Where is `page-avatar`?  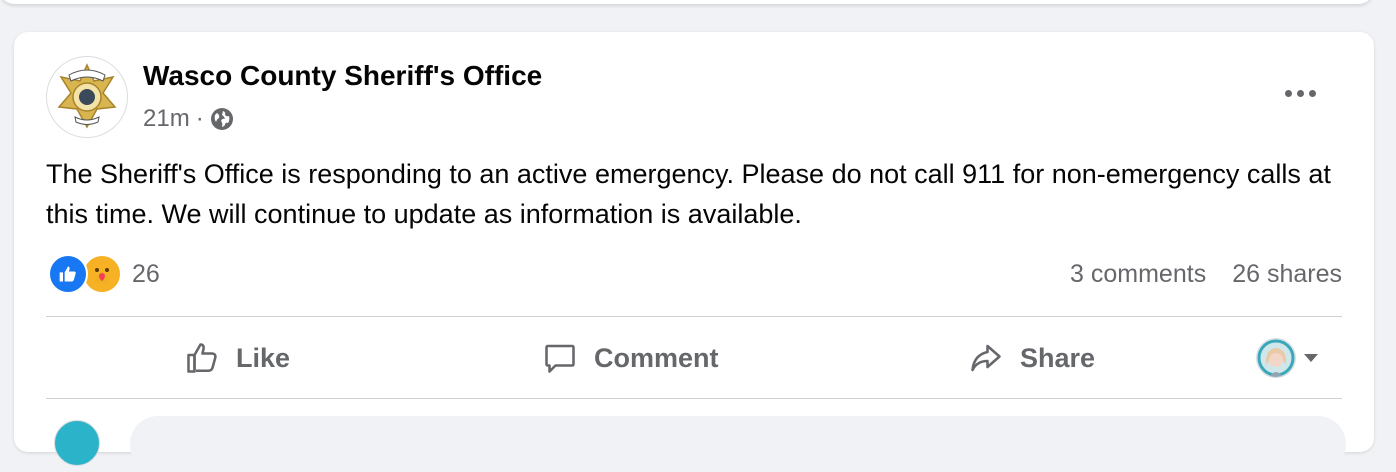 page-avatar is located at coordinates (87, 97).